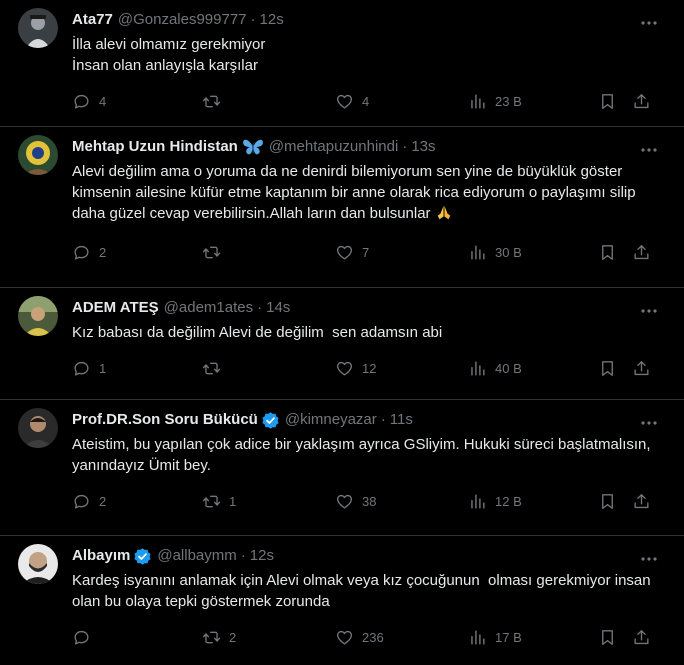  What do you see at coordinates (401, 101) in the screenshot?
I see `like-button: 4` at bounding box center [401, 101].